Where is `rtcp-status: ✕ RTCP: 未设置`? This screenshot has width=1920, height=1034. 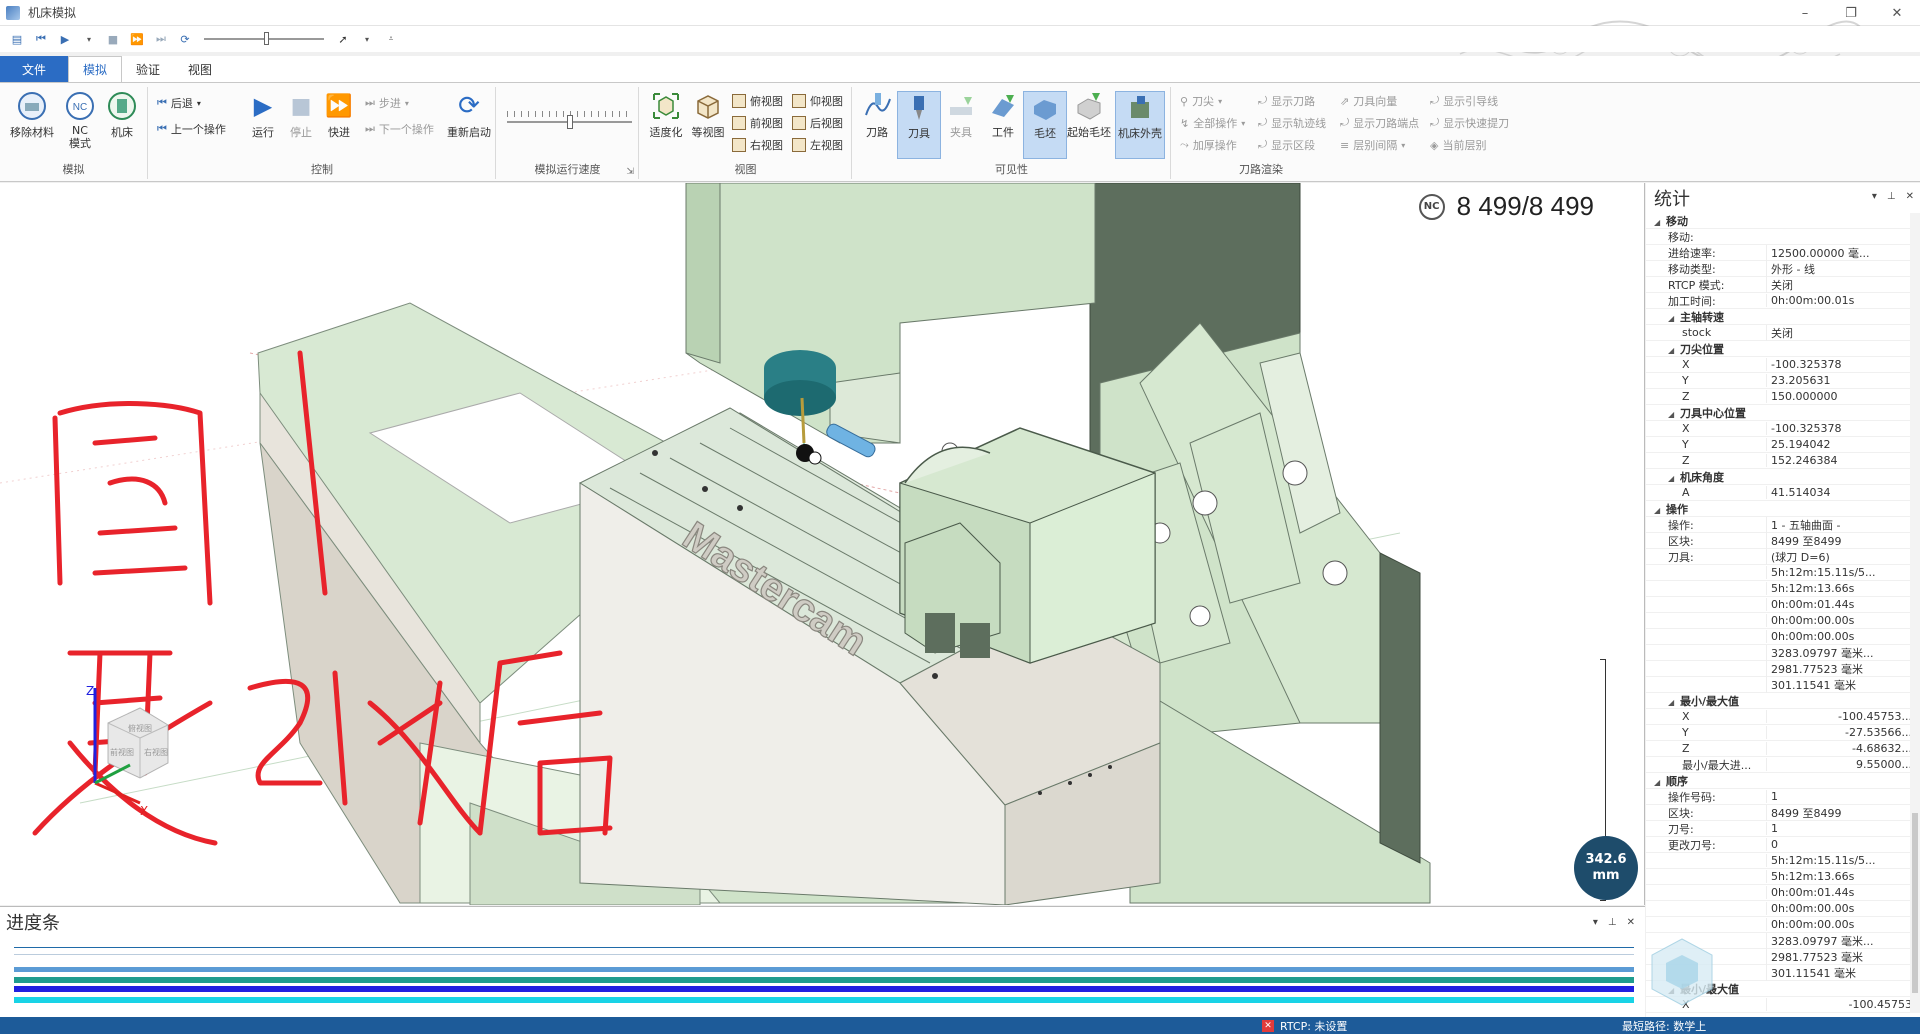
rtcp-status: ✕ RTCP: 未设置 is located at coordinates (1304, 1026).